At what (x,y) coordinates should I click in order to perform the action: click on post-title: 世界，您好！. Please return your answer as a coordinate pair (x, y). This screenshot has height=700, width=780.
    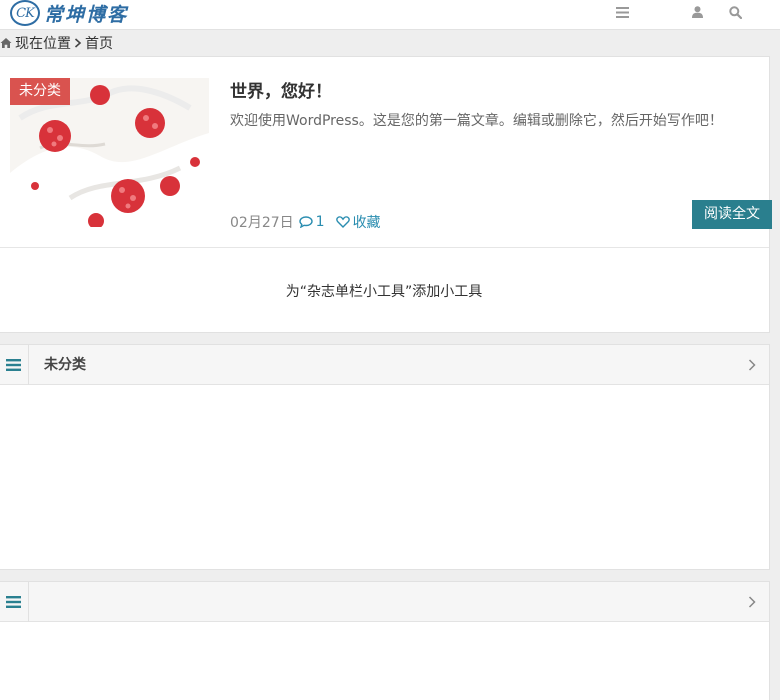
    Looking at the image, I should click on (281, 89).